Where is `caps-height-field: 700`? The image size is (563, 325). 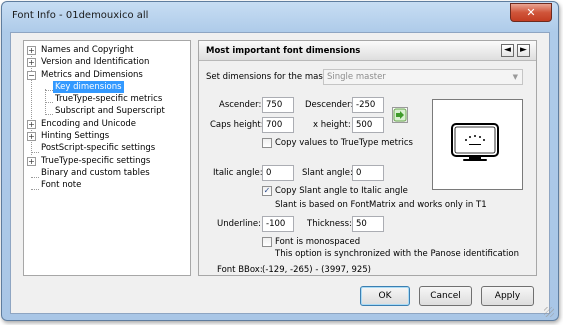
caps-height-field: 700 is located at coordinates (278, 125).